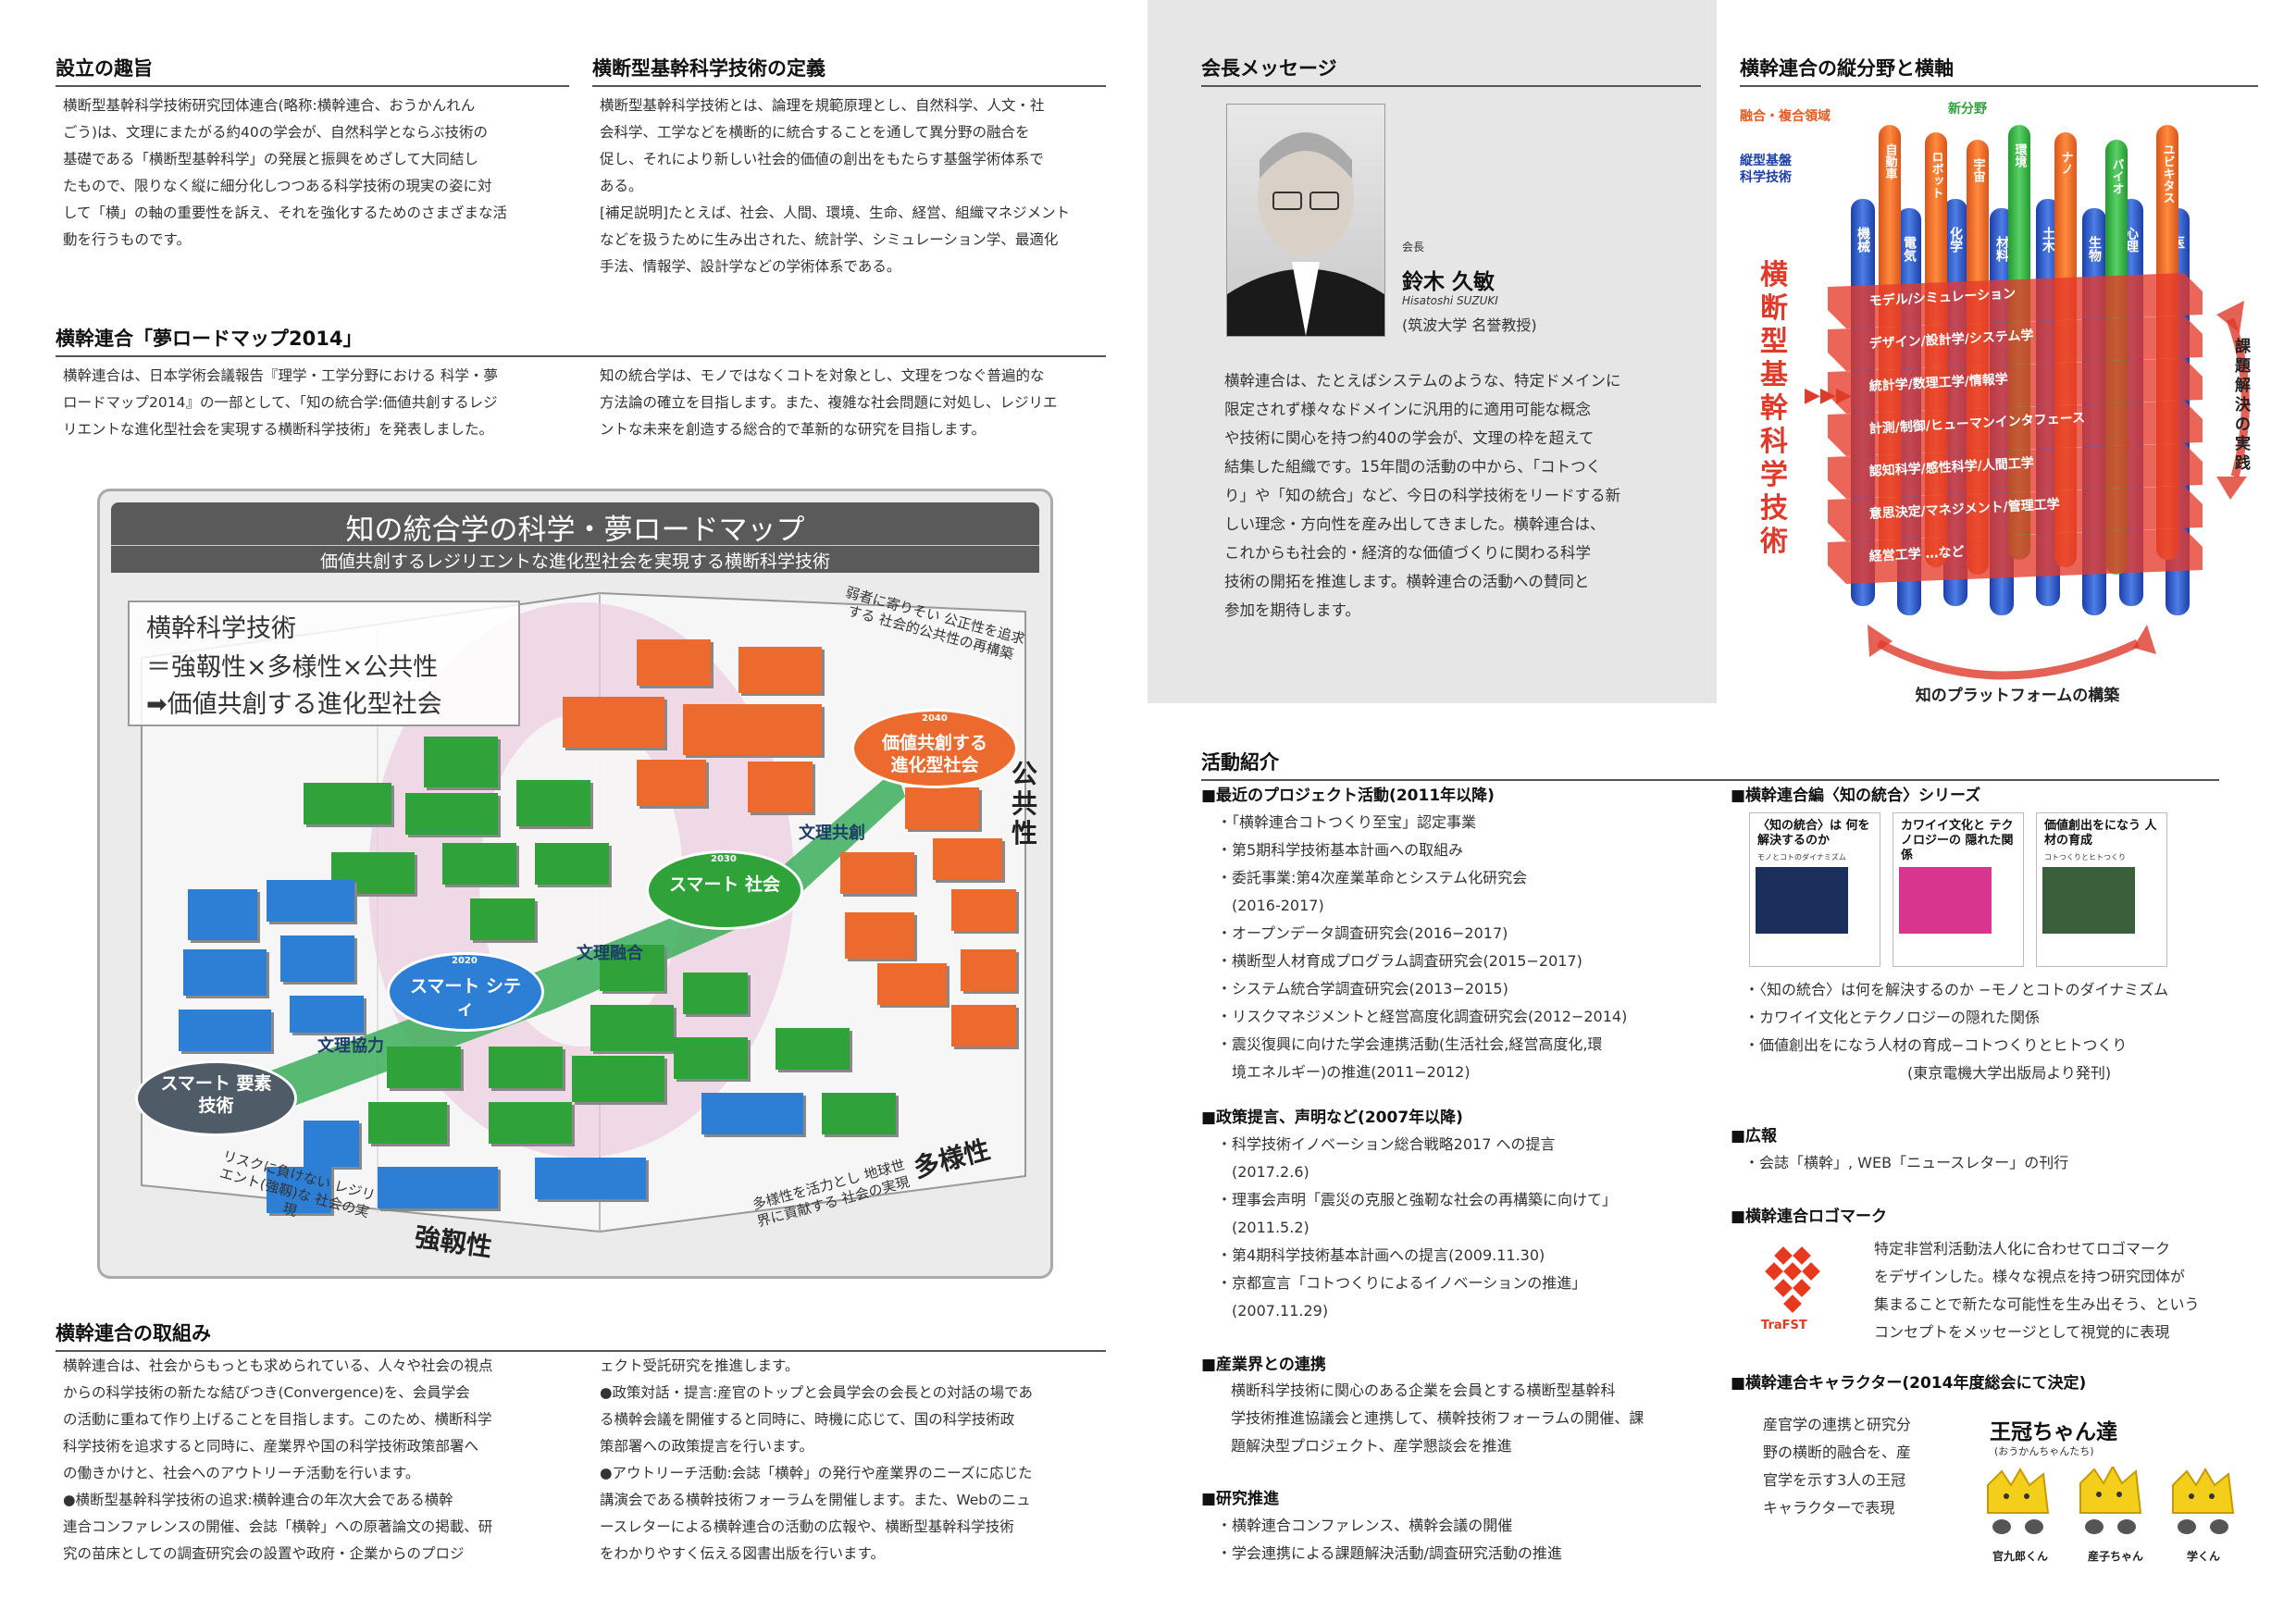 This screenshot has height=1623, width=2296. What do you see at coordinates (815, 132) in the screenshot?
I see `text-line: 会科学、工学などを横断的に統合することを通して異分野の融合を` at bounding box center [815, 132].